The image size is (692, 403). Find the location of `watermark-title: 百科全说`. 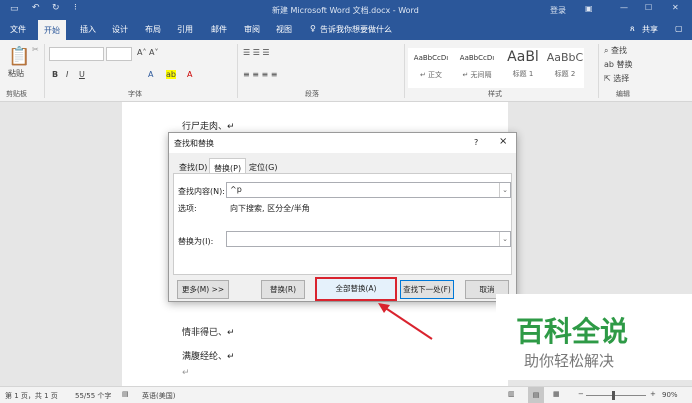

watermark-title: 百科全说 is located at coordinates (572, 331).